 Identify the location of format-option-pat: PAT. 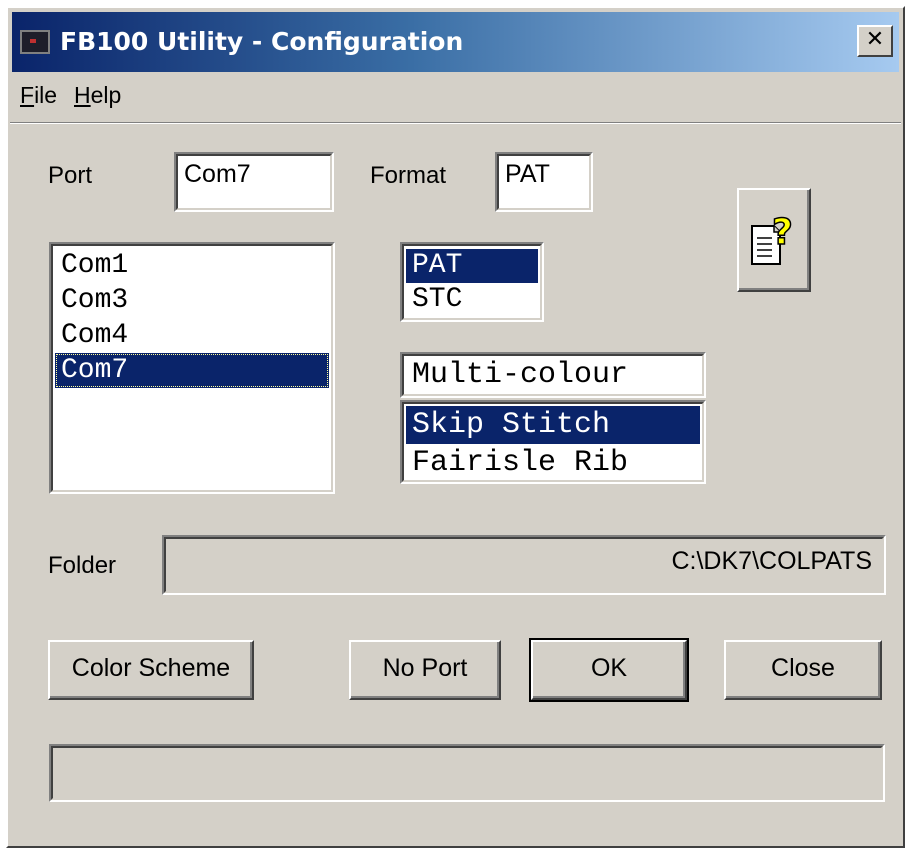
(472, 266).